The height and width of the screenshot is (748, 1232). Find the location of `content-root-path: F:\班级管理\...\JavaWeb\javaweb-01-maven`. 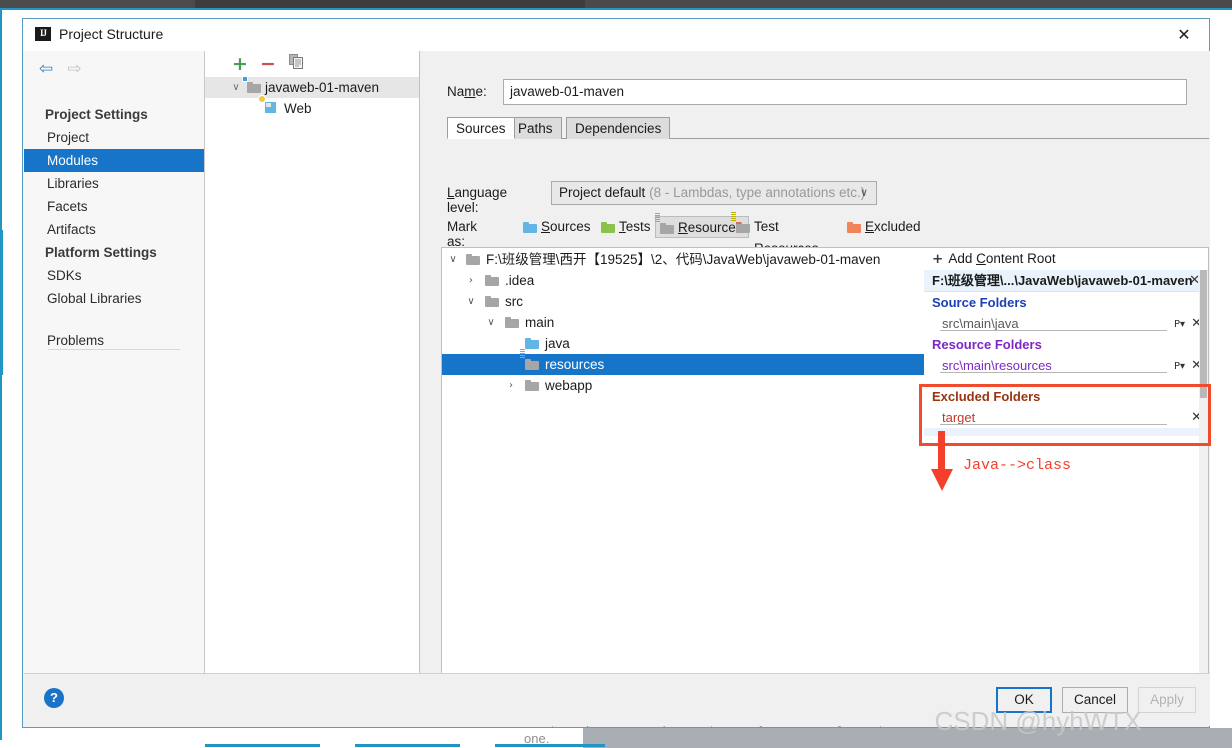

content-root-path: F:\班级管理\...\JavaWeb\javaweb-01-maven is located at coordinates (1062, 280).